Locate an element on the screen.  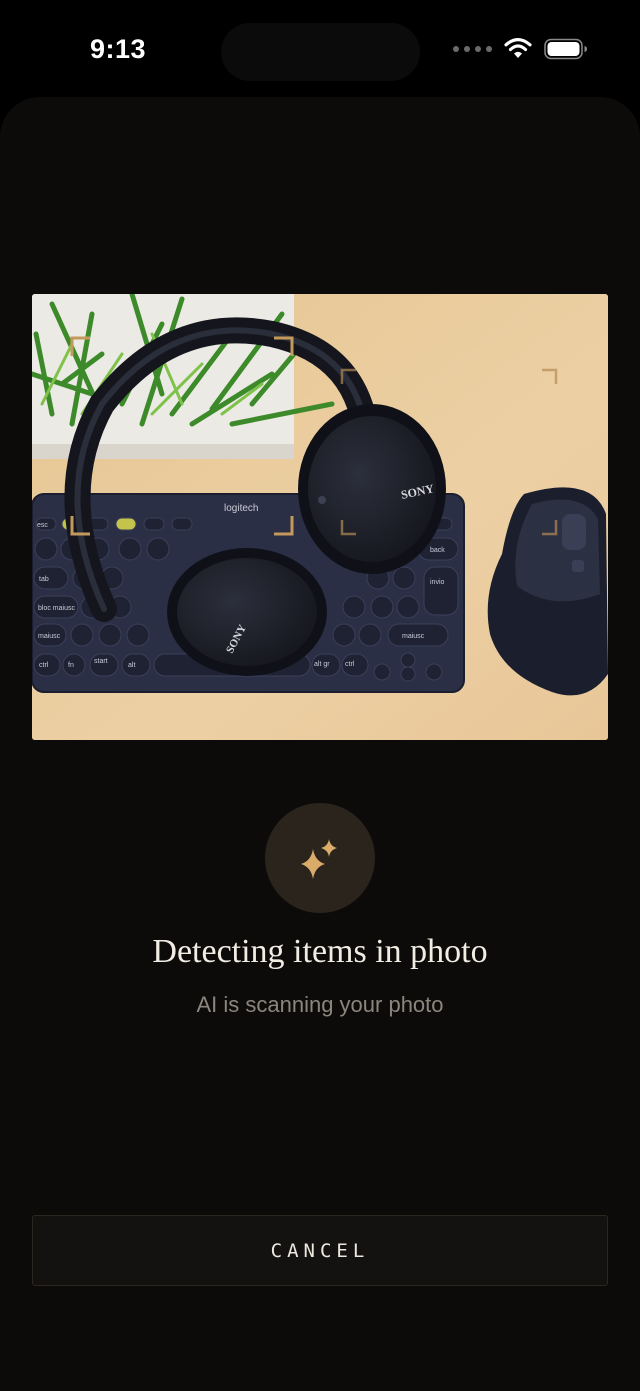
wifi-icon is located at coordinates (518, 48).